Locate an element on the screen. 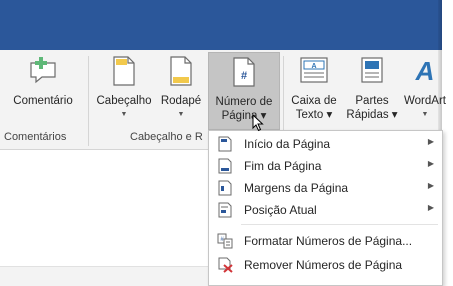 The image size is (453, 286). menu-item-label: Margens da Página is located at coordinates (296, 188).